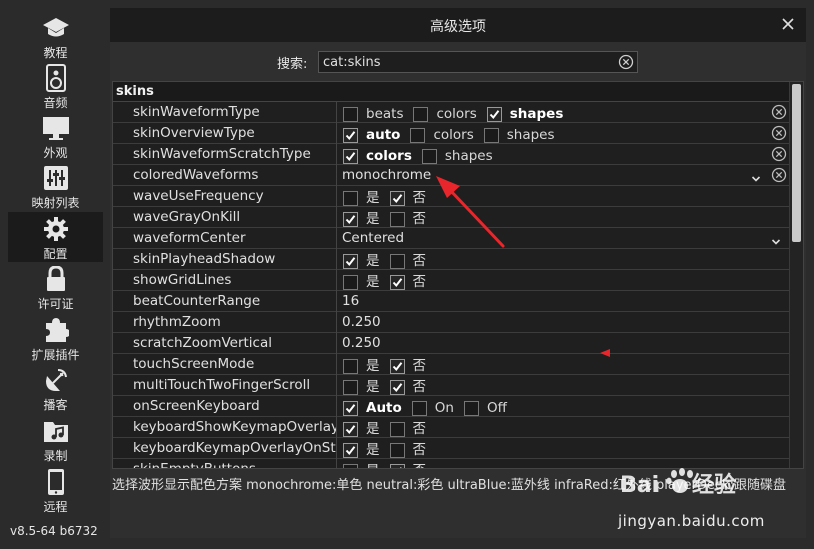 This screenshot has height=549, width=814. I want to click on vertical-scrollbar, so click(796, 275).